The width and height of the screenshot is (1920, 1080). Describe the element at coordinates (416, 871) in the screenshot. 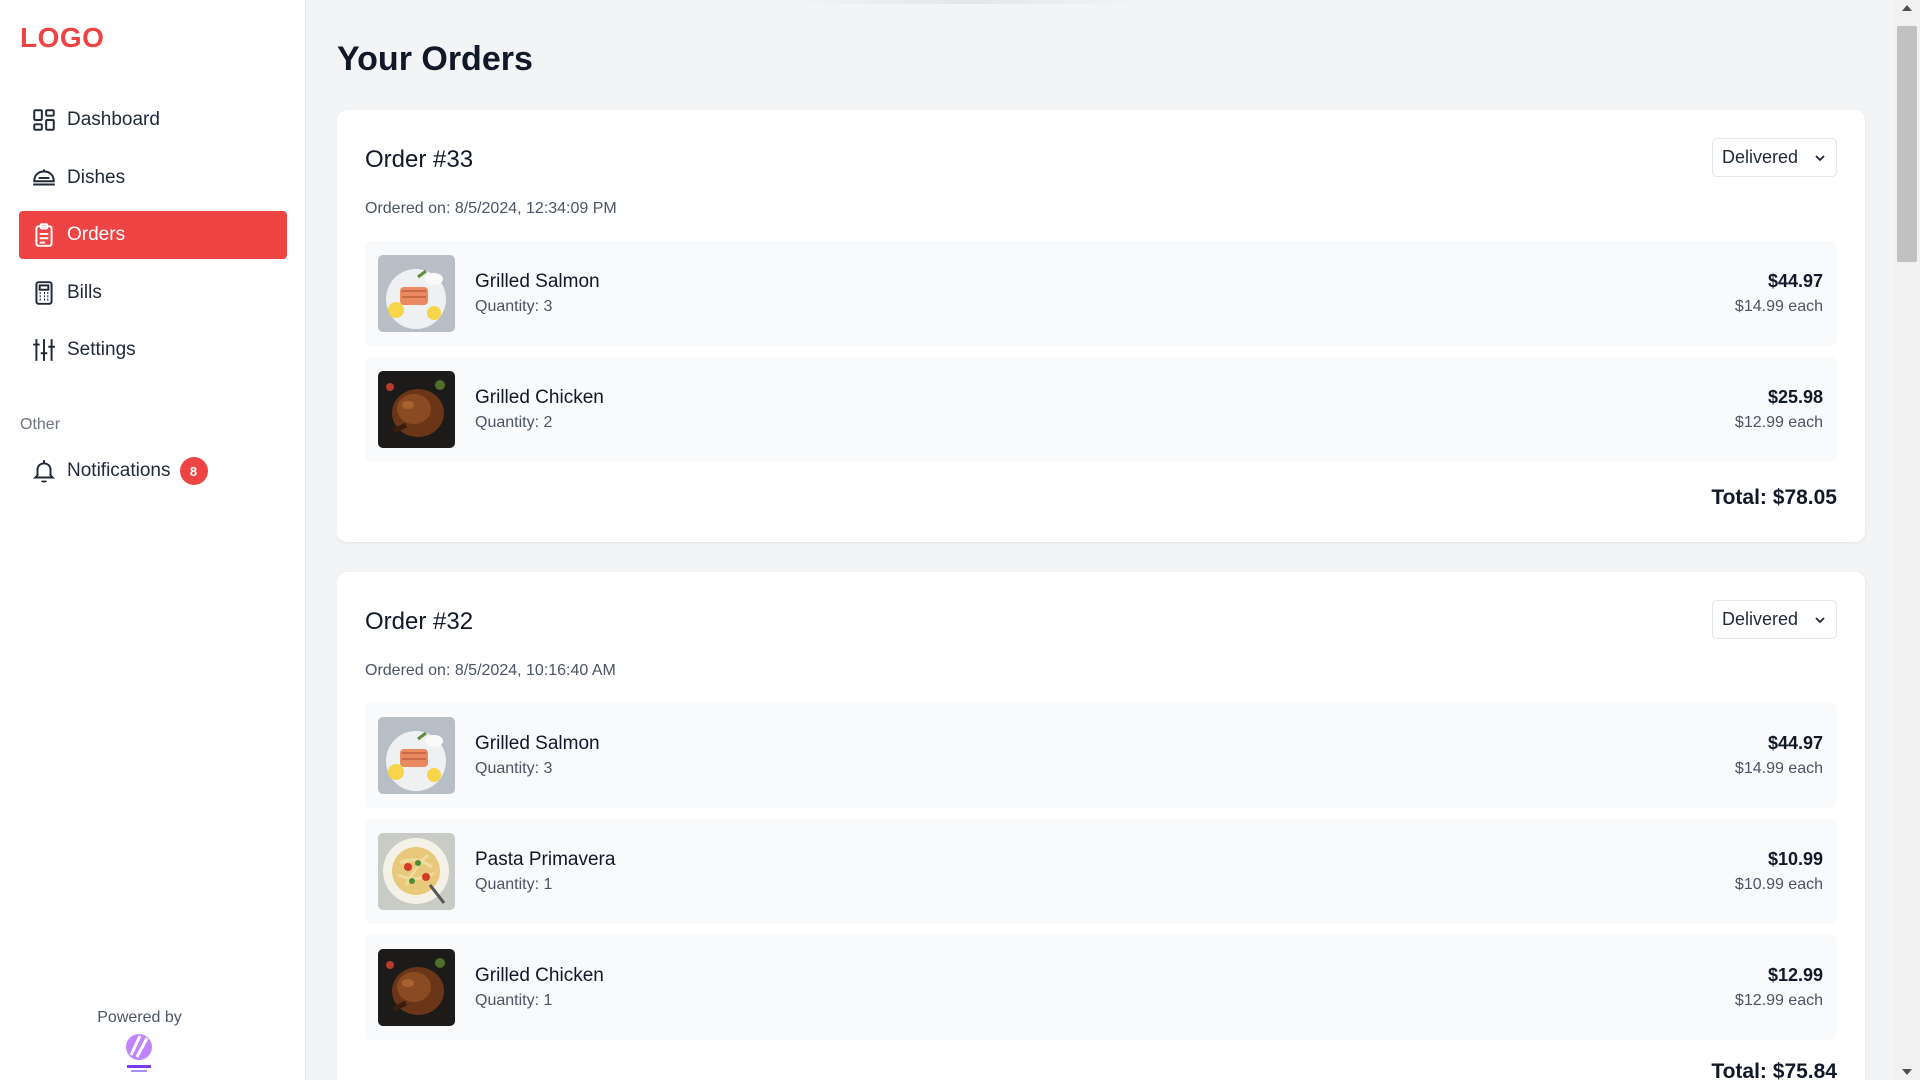

I see `pasta-image` at that location.